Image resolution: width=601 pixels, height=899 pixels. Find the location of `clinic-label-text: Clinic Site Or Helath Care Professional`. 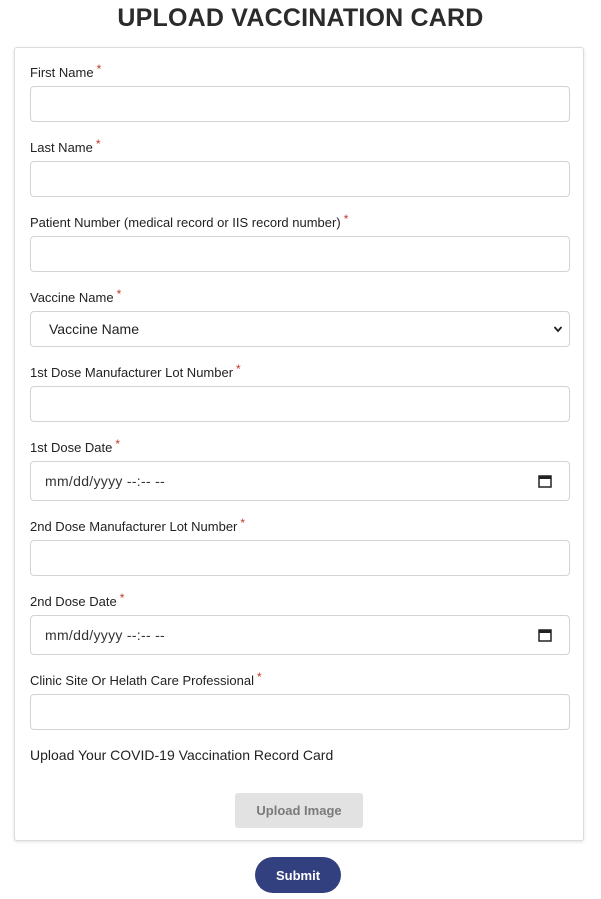

clinic-label-text: Clinic Site Or Helath Care Professional is located at coordinates (142, 680).